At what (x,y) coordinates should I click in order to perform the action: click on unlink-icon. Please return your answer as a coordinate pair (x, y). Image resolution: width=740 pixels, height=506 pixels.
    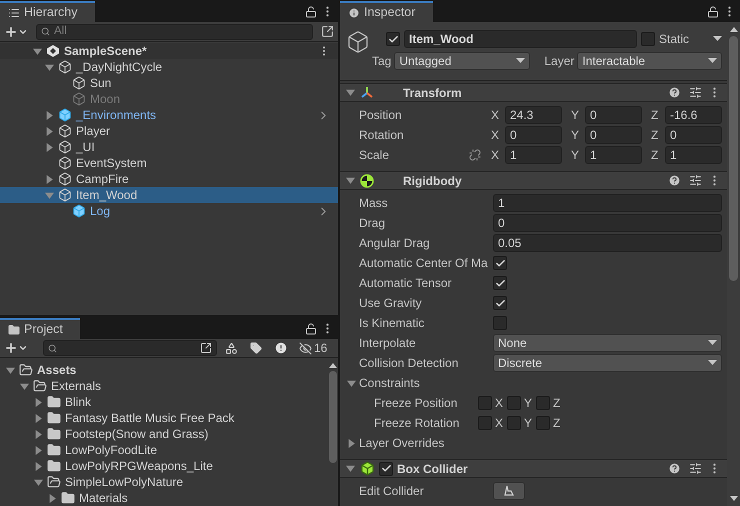
    Looking at the image, I should click on (475, 155).